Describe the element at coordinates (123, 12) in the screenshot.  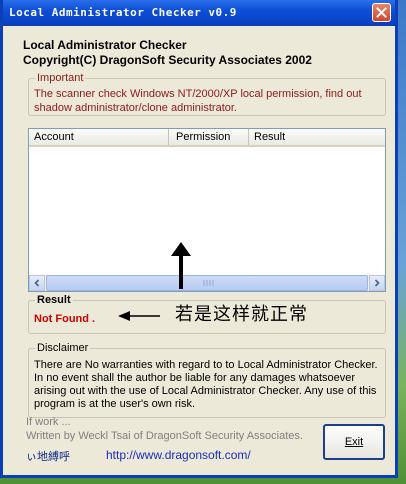
I see `window-title: Local Administrator Checker v0.9` at that location.